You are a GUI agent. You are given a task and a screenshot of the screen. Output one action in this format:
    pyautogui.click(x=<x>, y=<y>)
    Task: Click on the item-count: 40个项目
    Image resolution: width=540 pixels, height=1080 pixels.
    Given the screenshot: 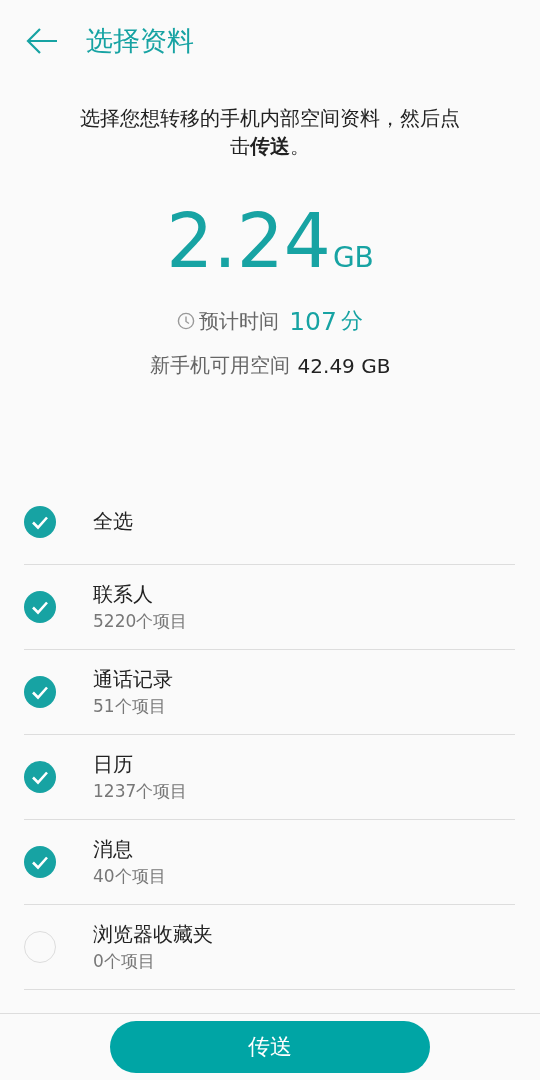 What is the action you would take?
    pyautogui.click(x=129, y=876)
    